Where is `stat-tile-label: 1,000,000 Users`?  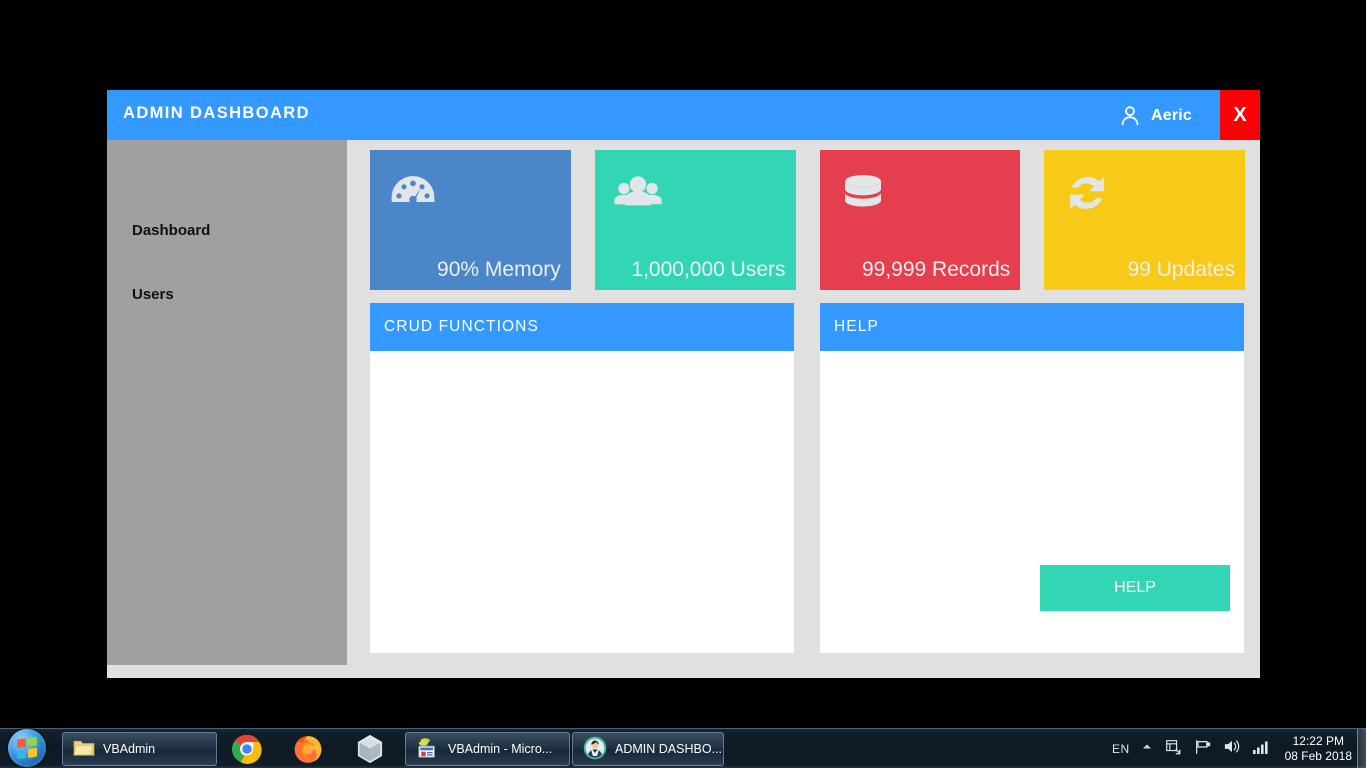
stat-tile-label: 1,000,000 Users is located at coordinates (708, 269).